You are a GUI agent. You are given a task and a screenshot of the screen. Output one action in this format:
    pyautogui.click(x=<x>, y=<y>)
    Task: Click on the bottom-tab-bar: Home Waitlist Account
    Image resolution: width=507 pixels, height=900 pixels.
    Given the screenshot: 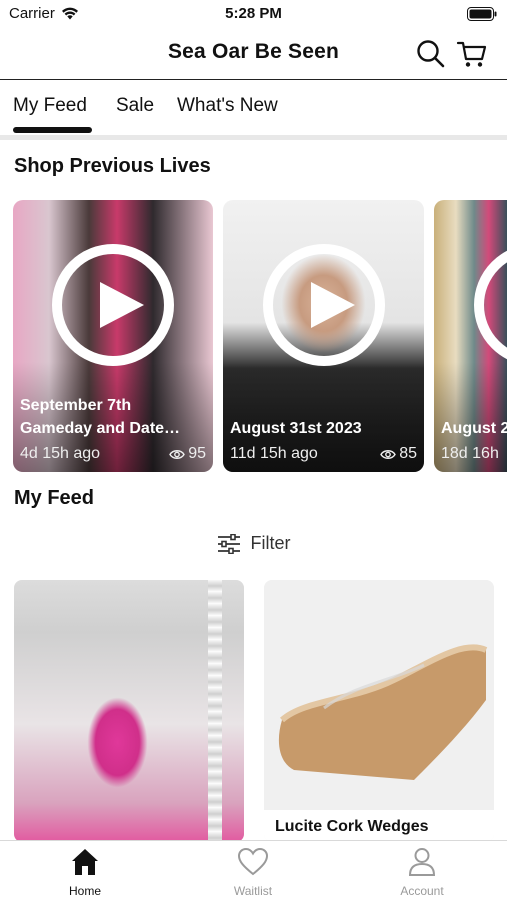 What is the action you would take?
    pyautogui.click(x=253, y=870)
    